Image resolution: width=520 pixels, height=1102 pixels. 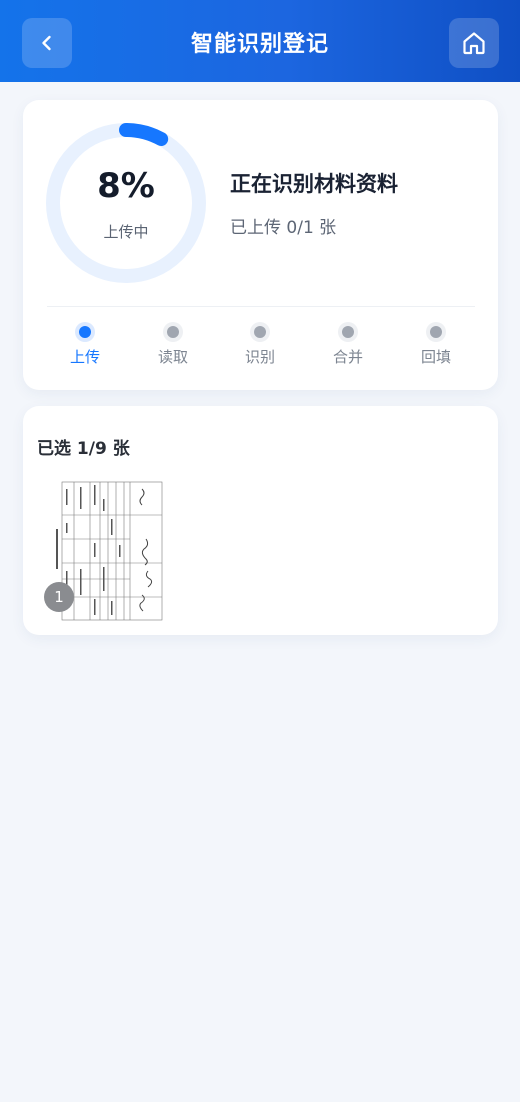 What do you see at coordinates (84, 357) in the screenshot?
I see `step-label: 上传` at bounding box center [84, 357].